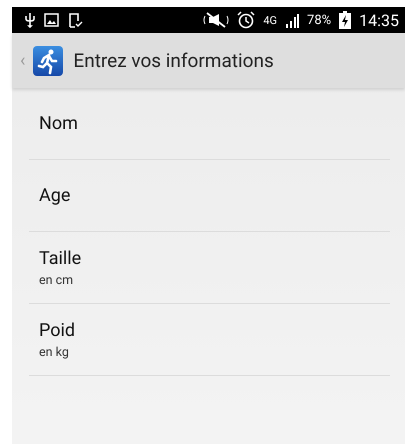  Describe the element at coordinates (270, 20) in the screenshot. I see `network-type: 4G` at that location.